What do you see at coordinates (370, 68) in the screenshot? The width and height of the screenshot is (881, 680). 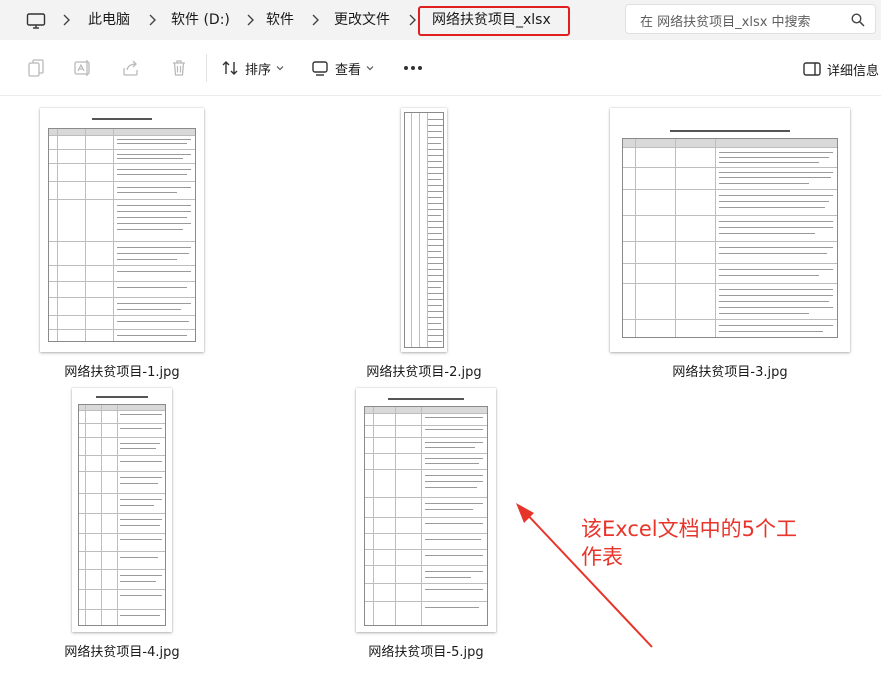 I see `chevron-down-icon` at bounding box center [370, 68].